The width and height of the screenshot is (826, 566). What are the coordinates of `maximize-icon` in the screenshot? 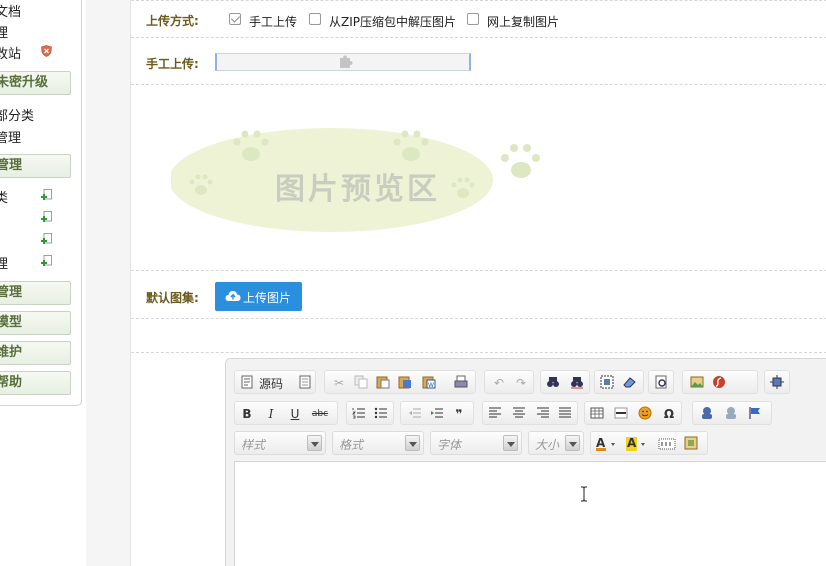 It's located at (777, 383).